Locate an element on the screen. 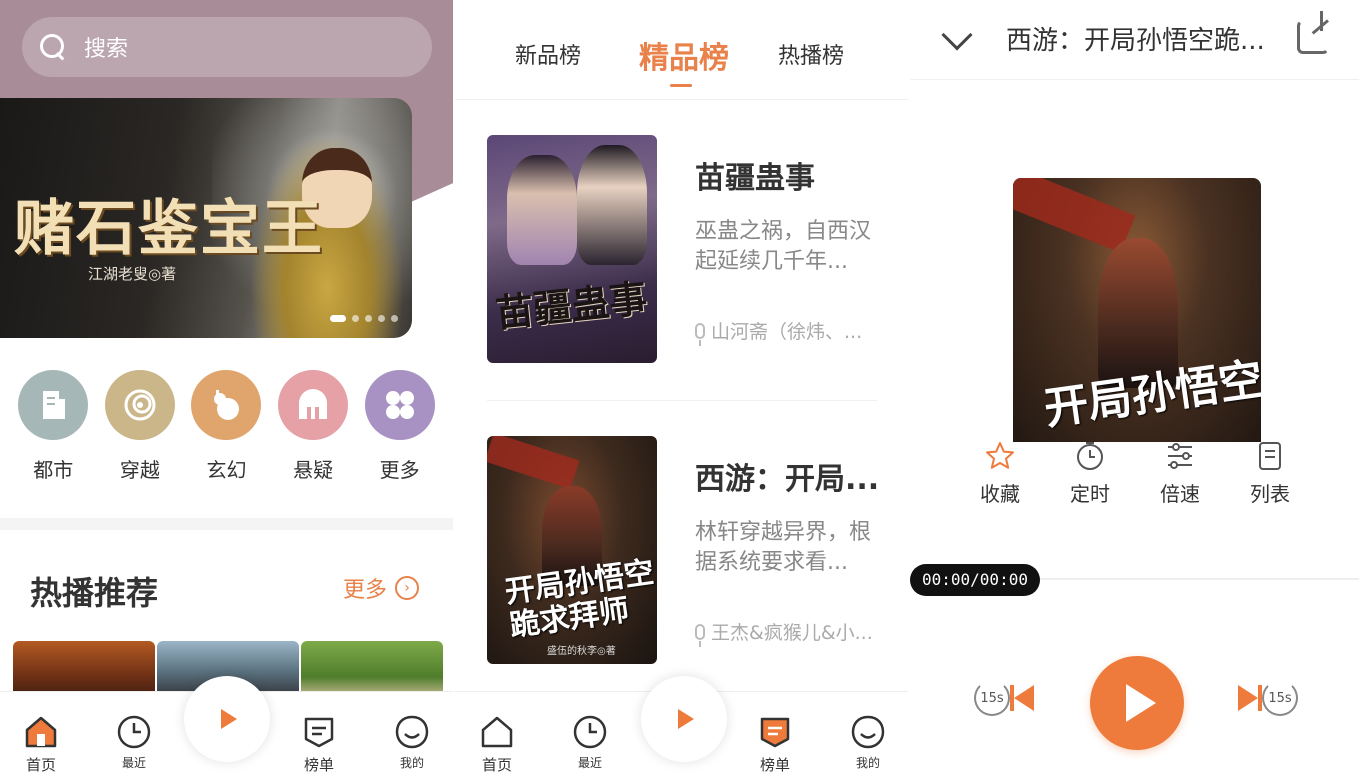 The height and width of the screenshot is (779, 1359). book-title: 苗疆蛊事 is located at coordinates (755, 178).